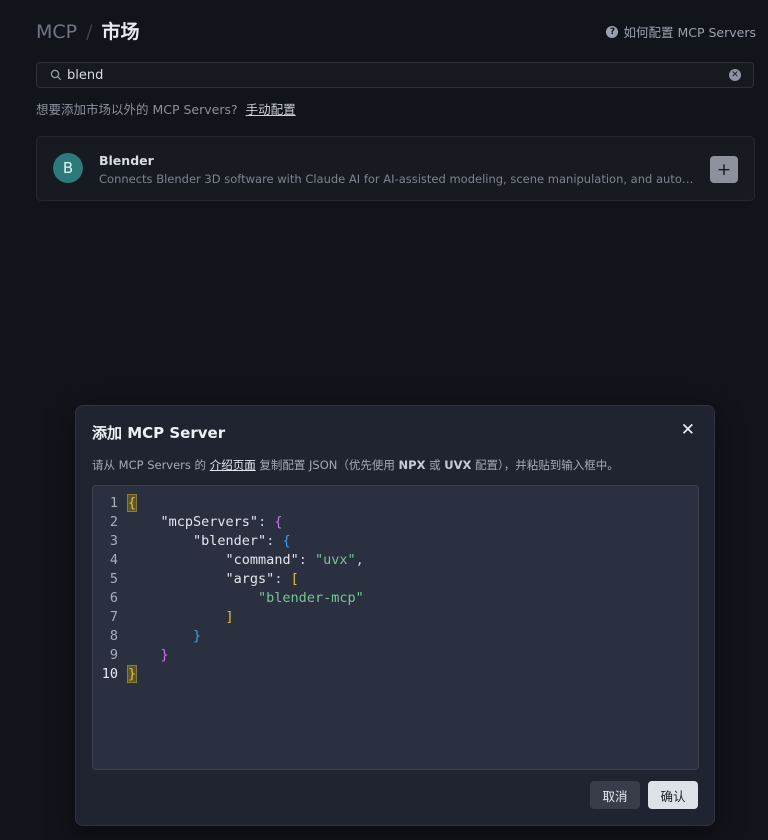 This screenshot has height=840, width=768. Describe the element at coordinates (735, 75) in the screenshot. I see `clear-icon: ✕` at that location.